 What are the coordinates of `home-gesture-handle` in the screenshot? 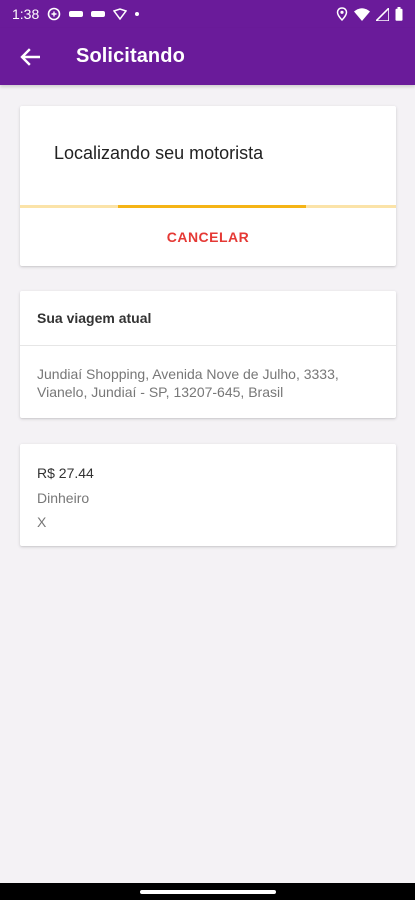 It's located at (207, 891).